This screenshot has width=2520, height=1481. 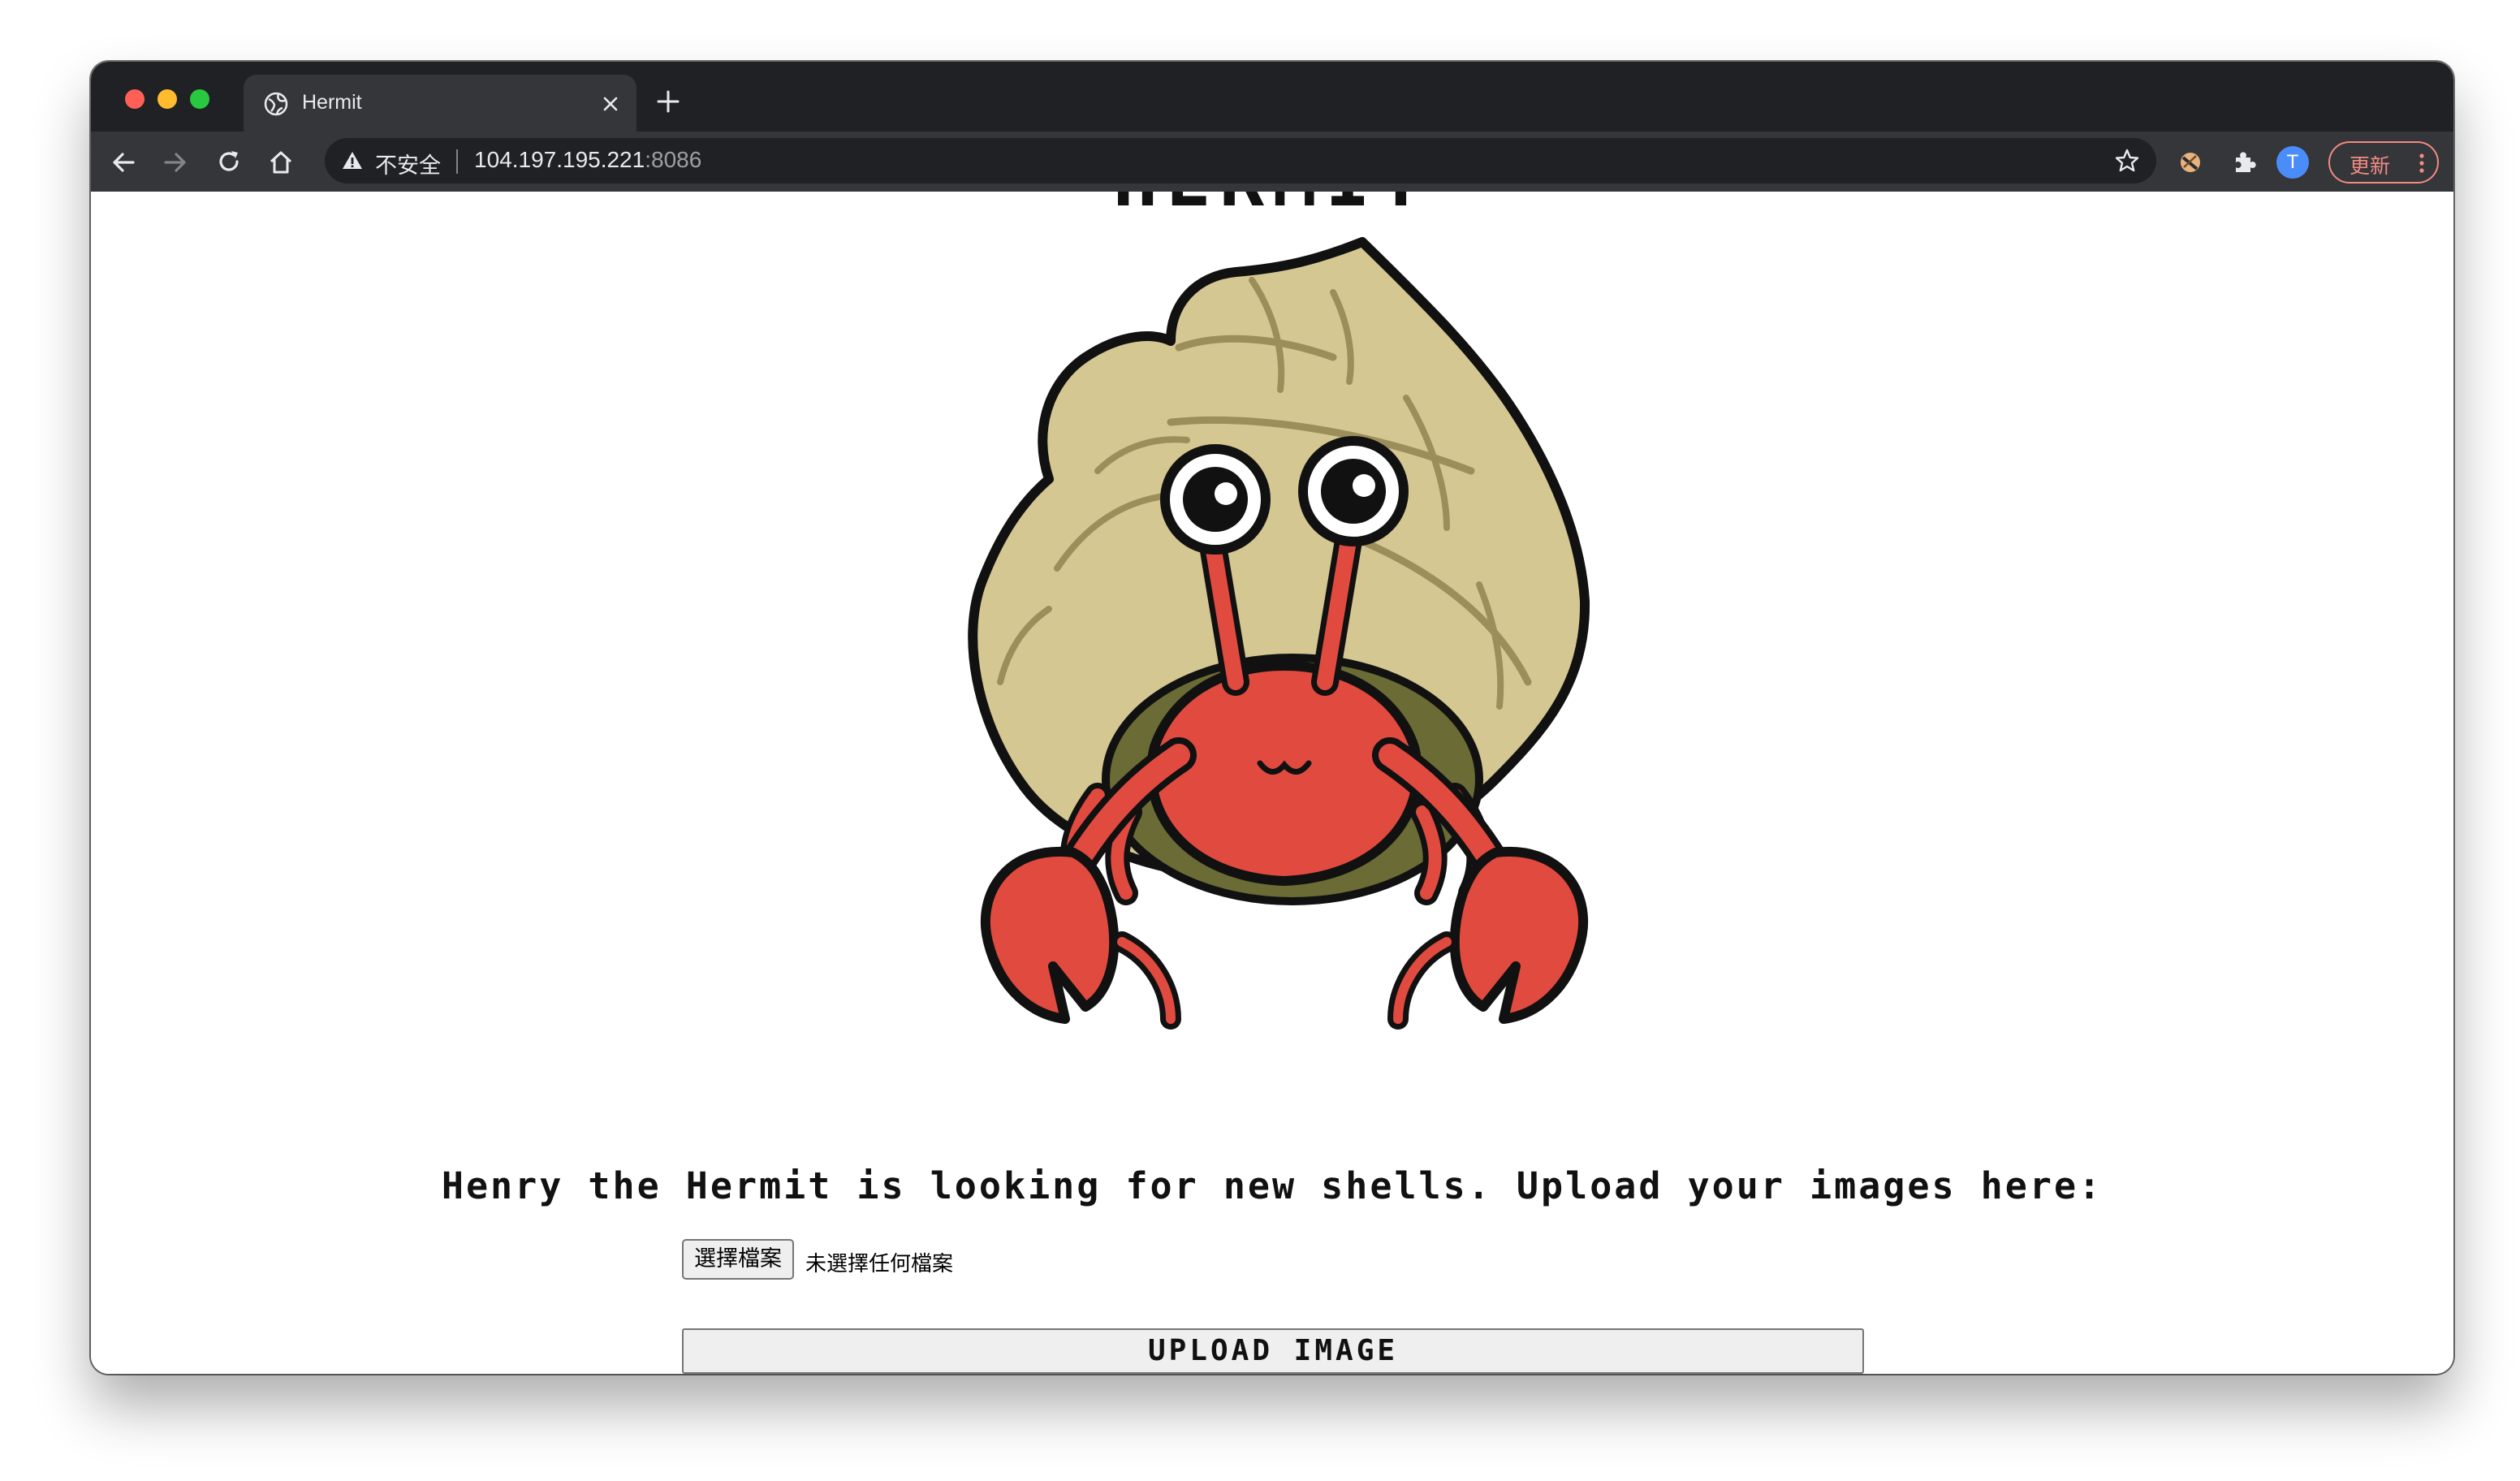 What do you see at coordinates (1240, 161) in the screenshot?
I see `address-bar: 不安全 104.197.195.221:8086` at bounding box center [1240, 161].